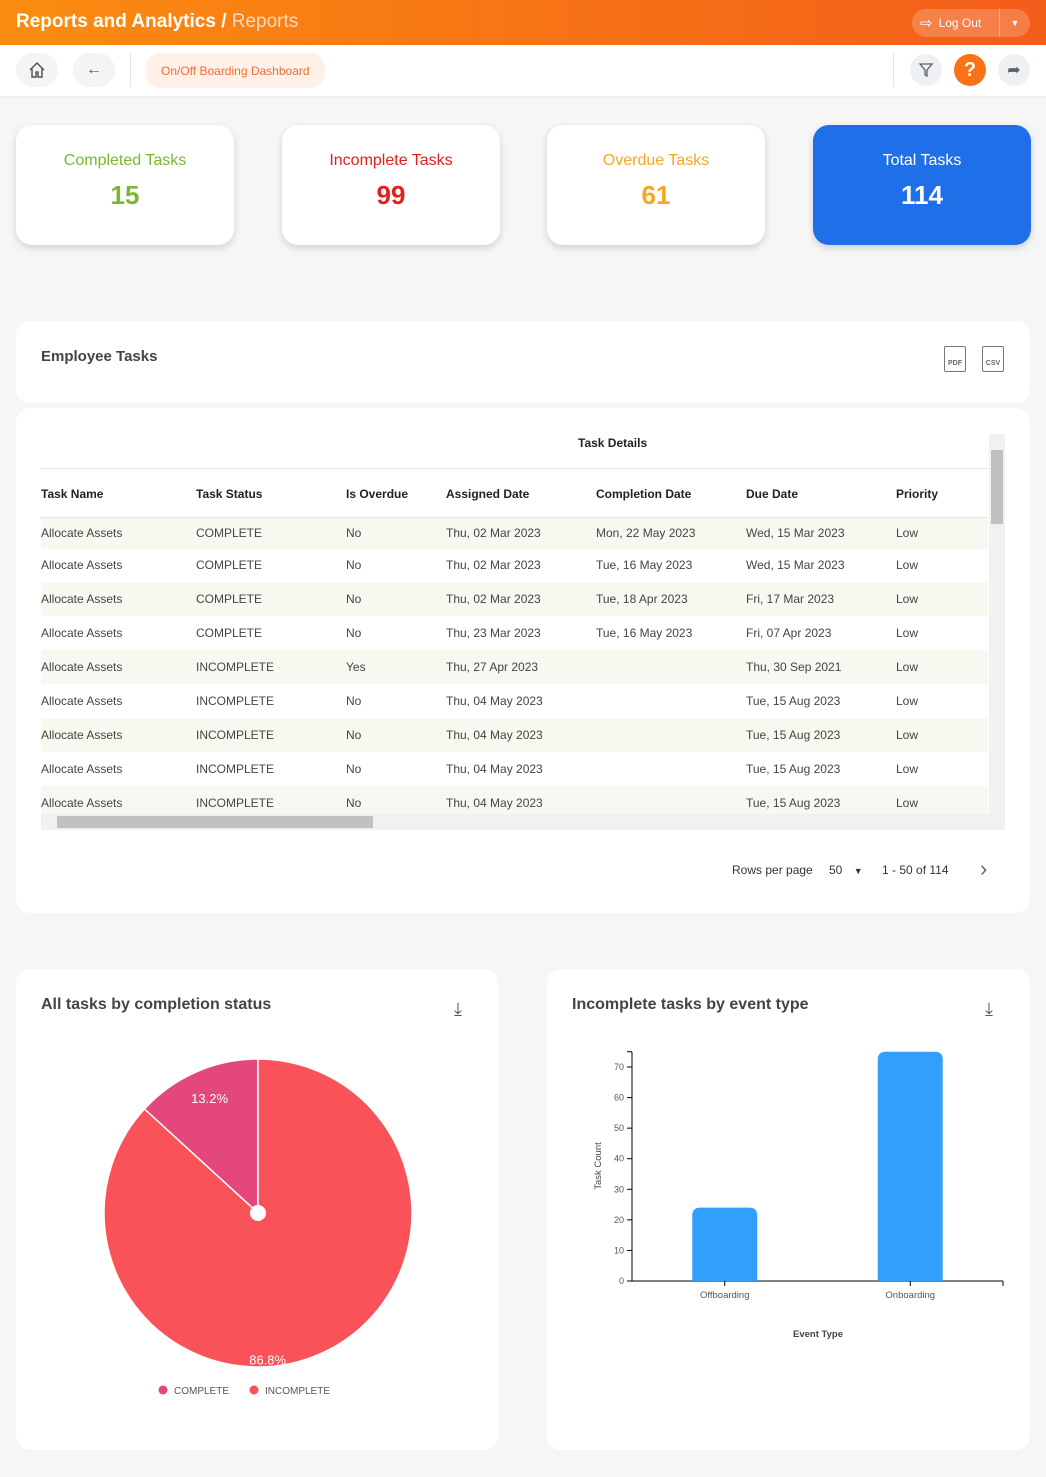 This screenshot has width=1046, height=1477. Describe the element at coordinates (201, 1391) in the screenshot. I see `legend-label: COMPLETE` at that location.